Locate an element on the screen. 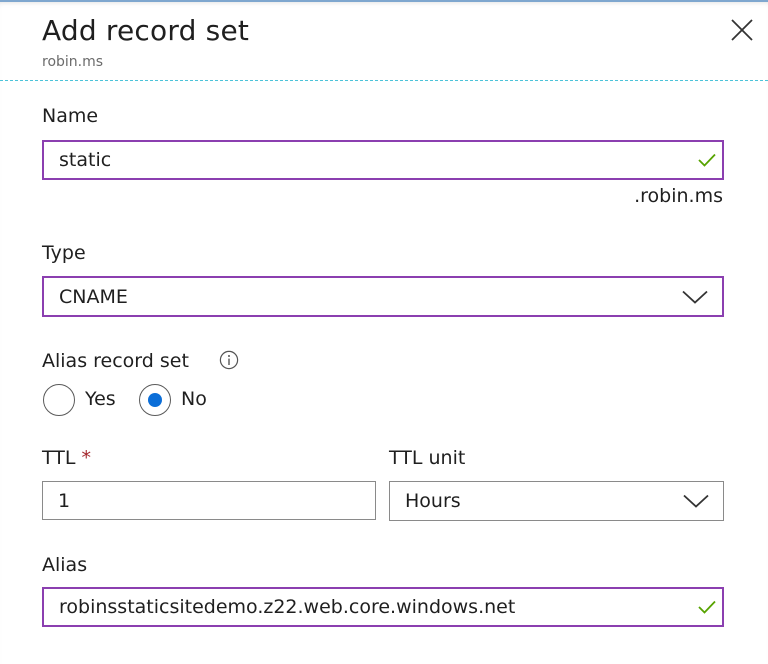  page-subtitle: robin.ms is located at coordinates (73, 62).